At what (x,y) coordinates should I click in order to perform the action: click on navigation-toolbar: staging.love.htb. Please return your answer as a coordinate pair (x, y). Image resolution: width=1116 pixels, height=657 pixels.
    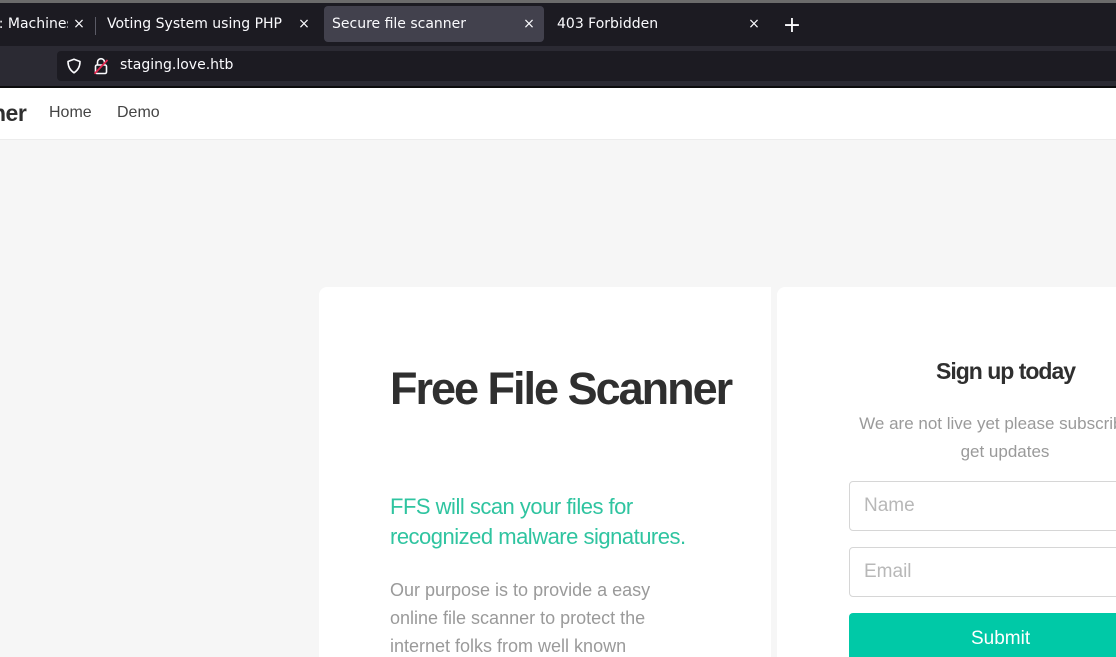
    Looking at the image, I should click on (558, 66).